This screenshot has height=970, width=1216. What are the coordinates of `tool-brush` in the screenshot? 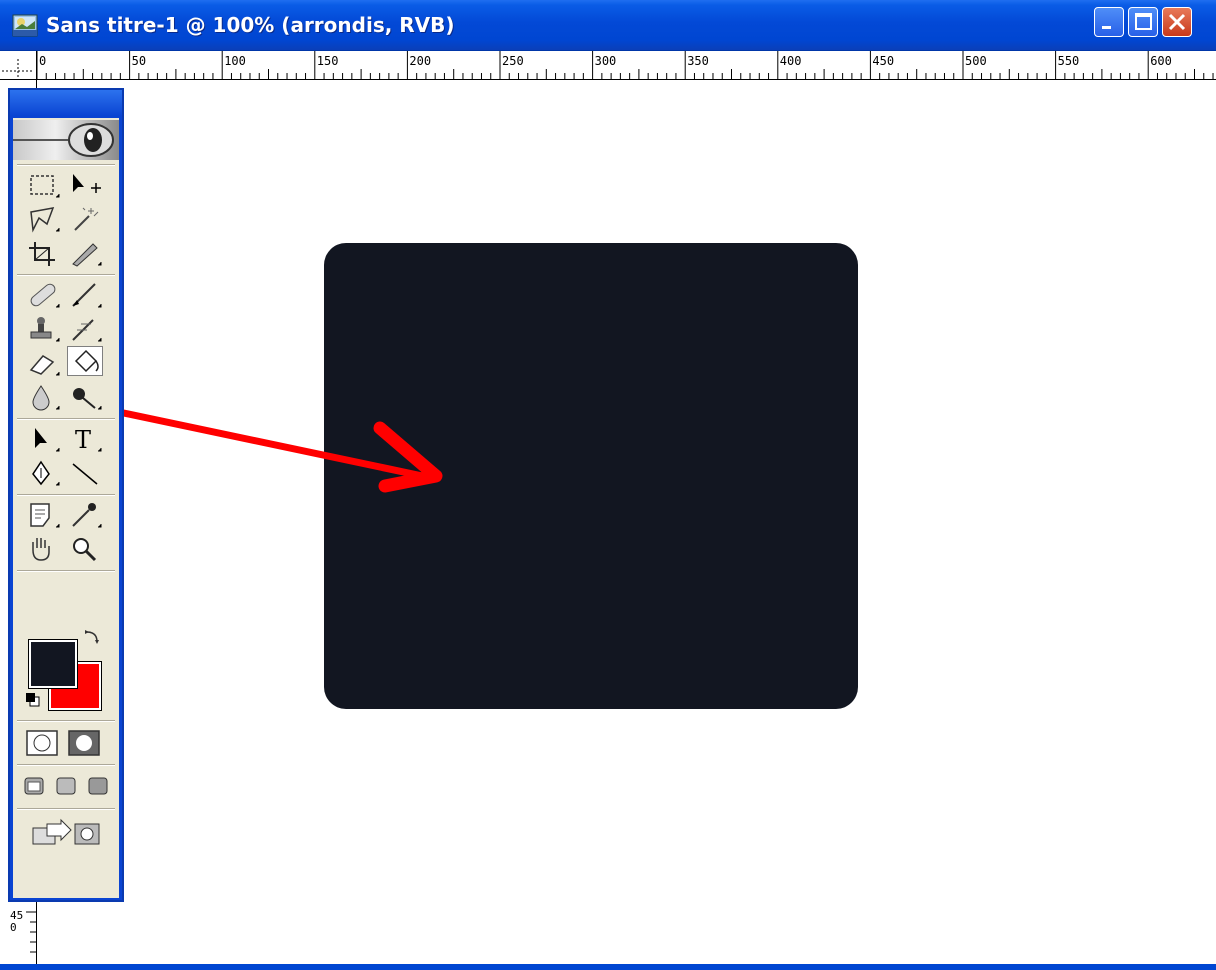 It's located at (85, 295).